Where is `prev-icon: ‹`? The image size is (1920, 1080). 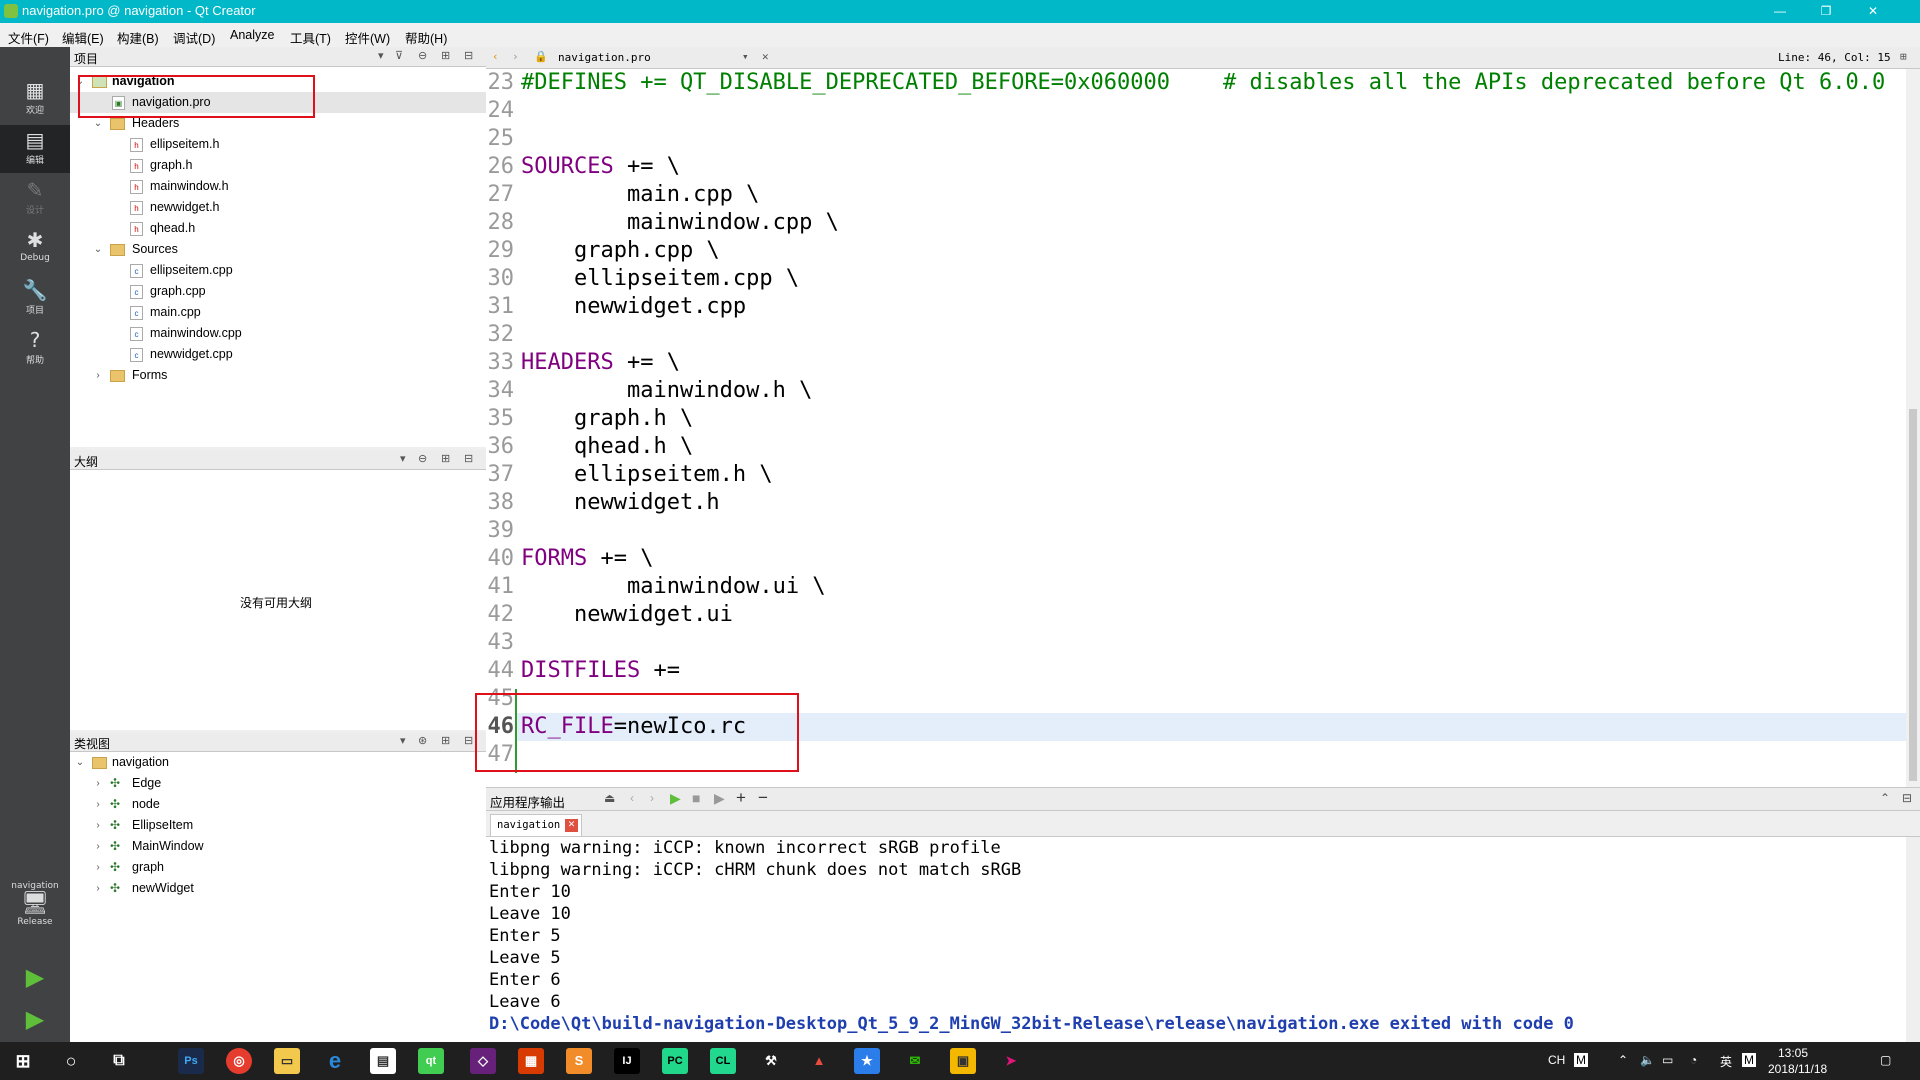 prev-icon: ‹ is located at coordinates (632, 798).